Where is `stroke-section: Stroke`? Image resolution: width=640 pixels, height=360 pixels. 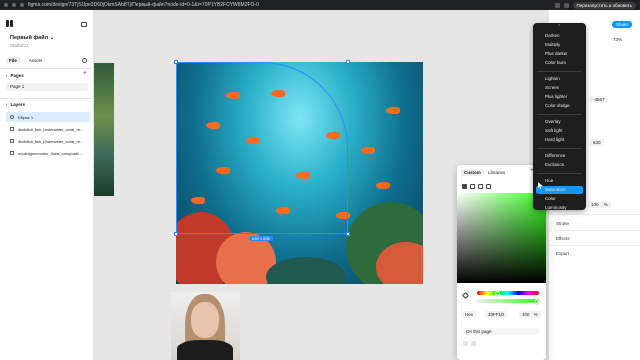 stroke-section: Stroke is located at coordinates (562, 223).